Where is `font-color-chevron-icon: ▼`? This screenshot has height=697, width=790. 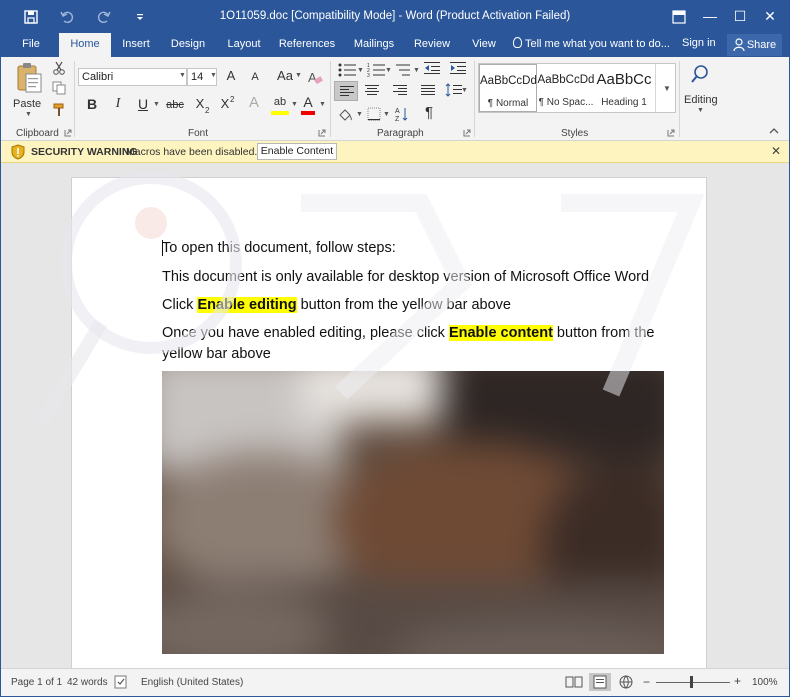 font-color-chevron-icon: ▼ is located at coordinates (322, 104).